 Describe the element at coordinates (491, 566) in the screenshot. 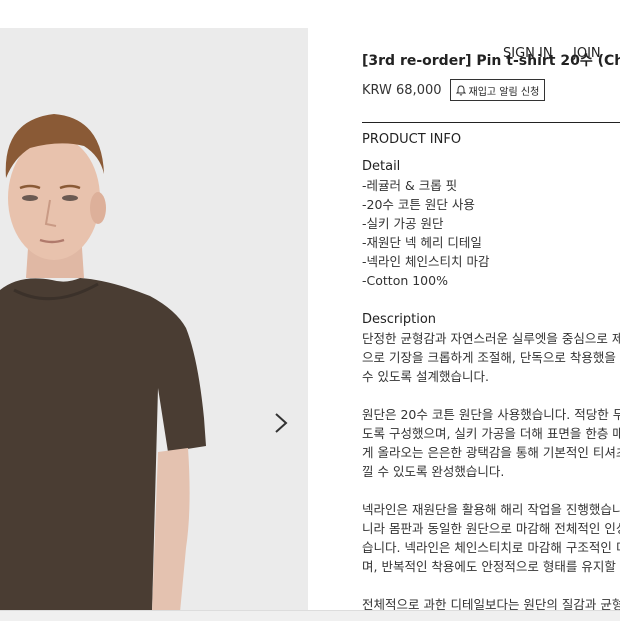

I see `description-line: 며, 반복적인 착용에도 안정적으로 형태를 유지할 ~` at that location.